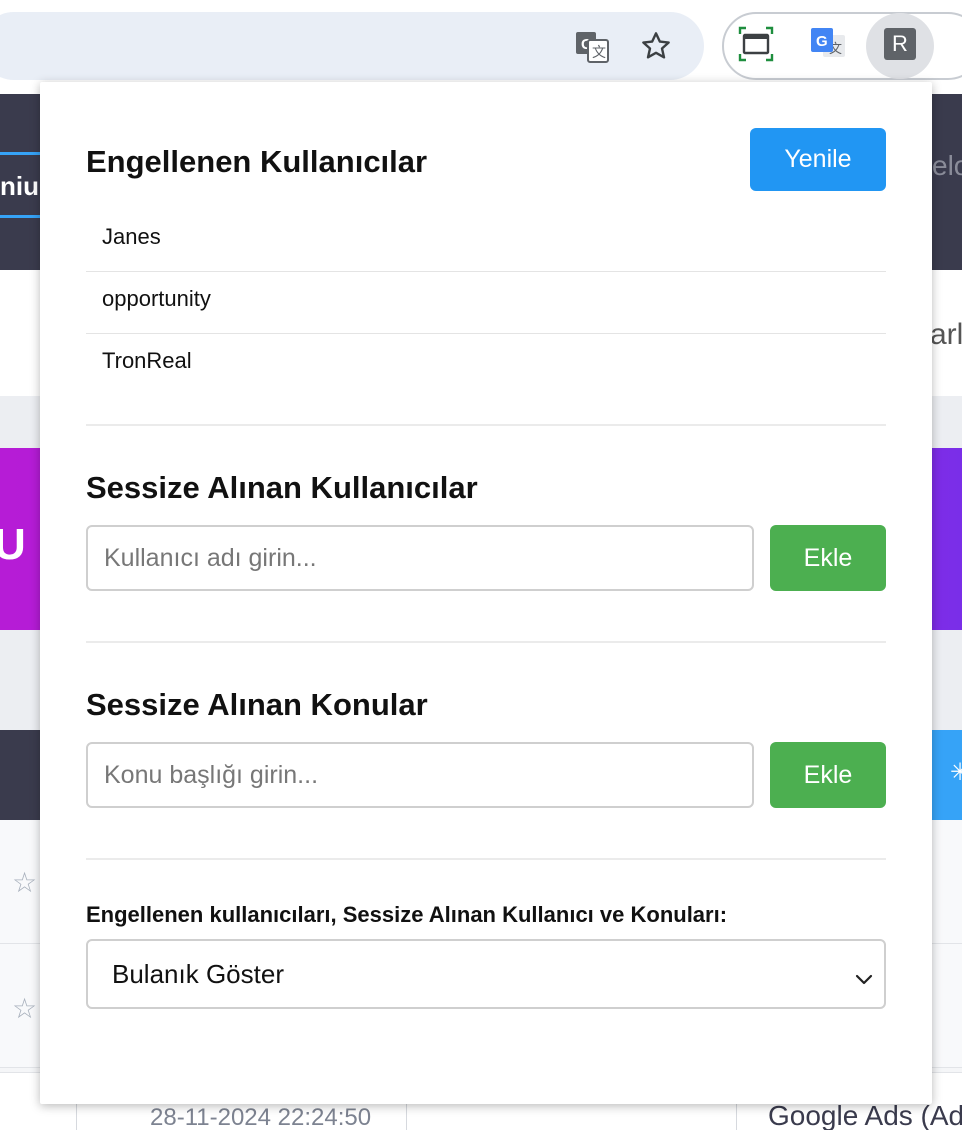 Image resolution: width=962 pixels, height=1130 pixels. Describe the element at coordinates (257, 161) in the screenshot. I see `blocked-users-title: Engellenen Kullanıcılar` at that location.